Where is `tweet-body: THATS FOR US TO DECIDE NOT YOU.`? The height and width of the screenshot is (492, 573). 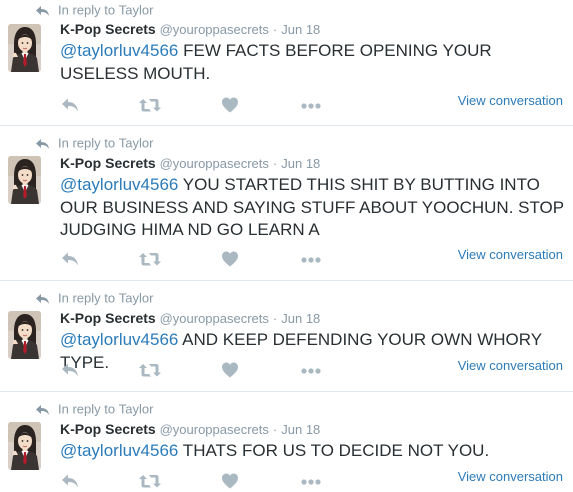
tweet-body: THATS FOR US TO DECIDE NOT YOU. is located at coordinates (334, 450).